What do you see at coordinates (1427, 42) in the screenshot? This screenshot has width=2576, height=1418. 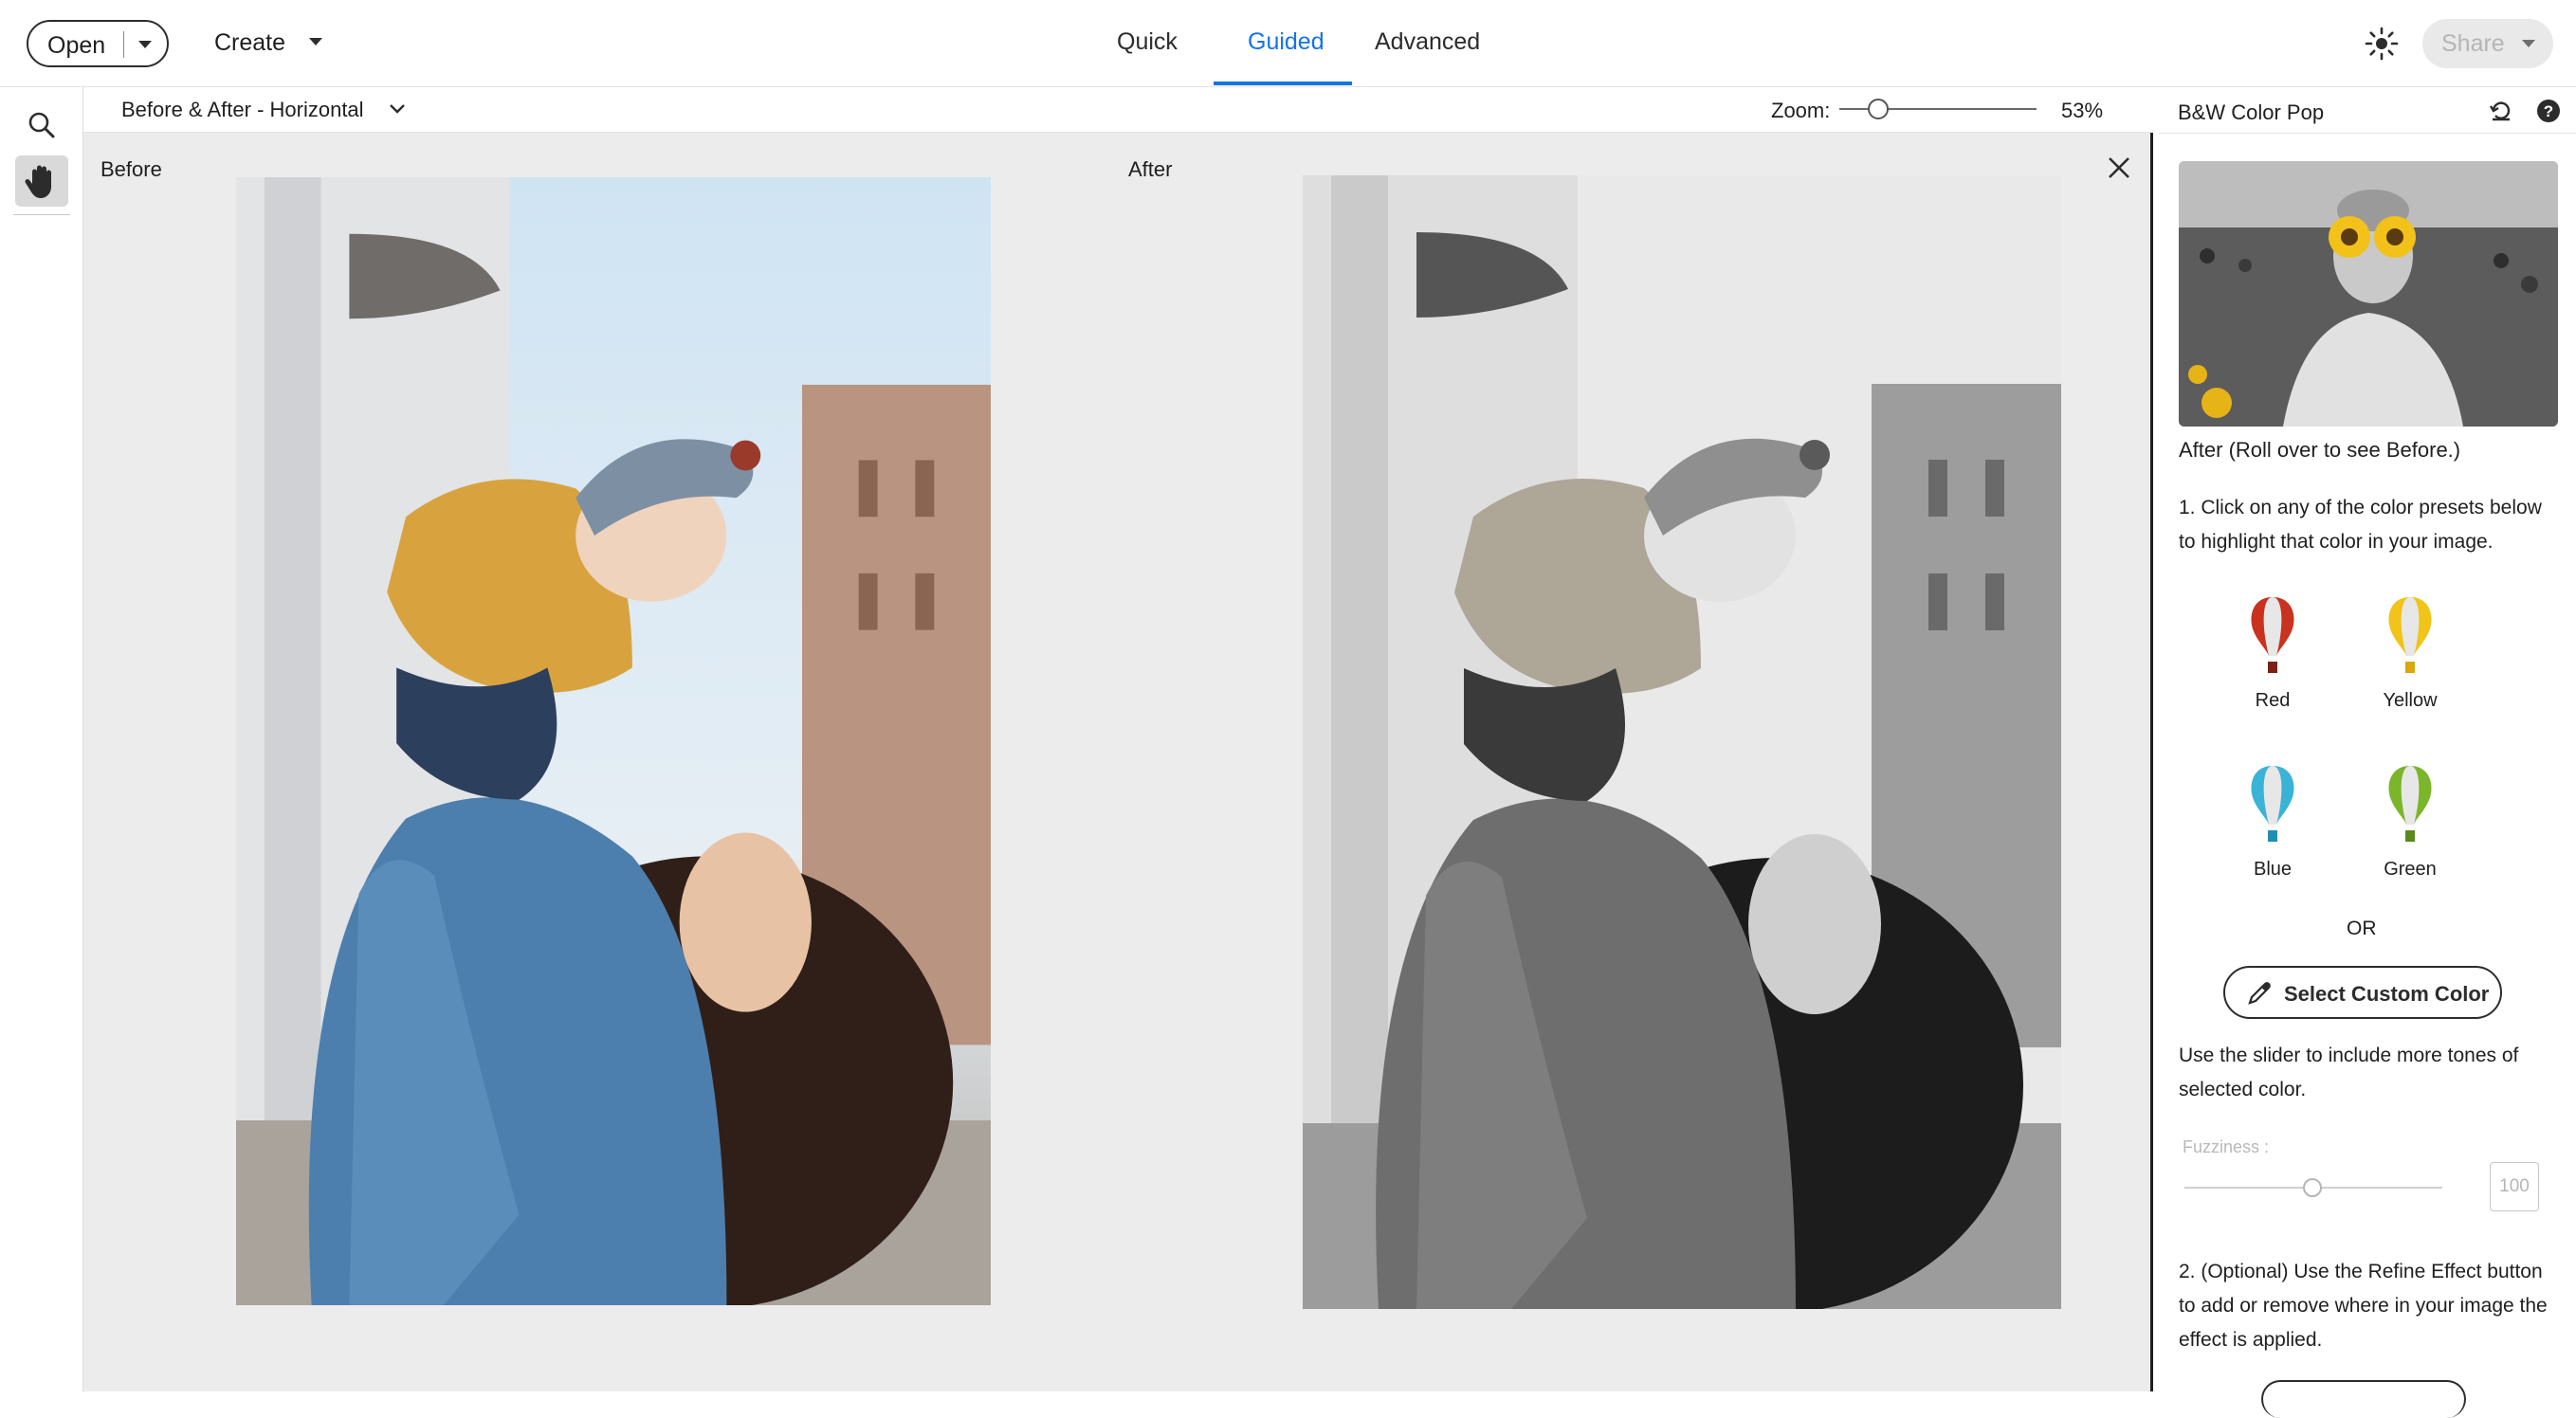 I see `tab-advanced: Advanced` at bounding box center [1427, 42].